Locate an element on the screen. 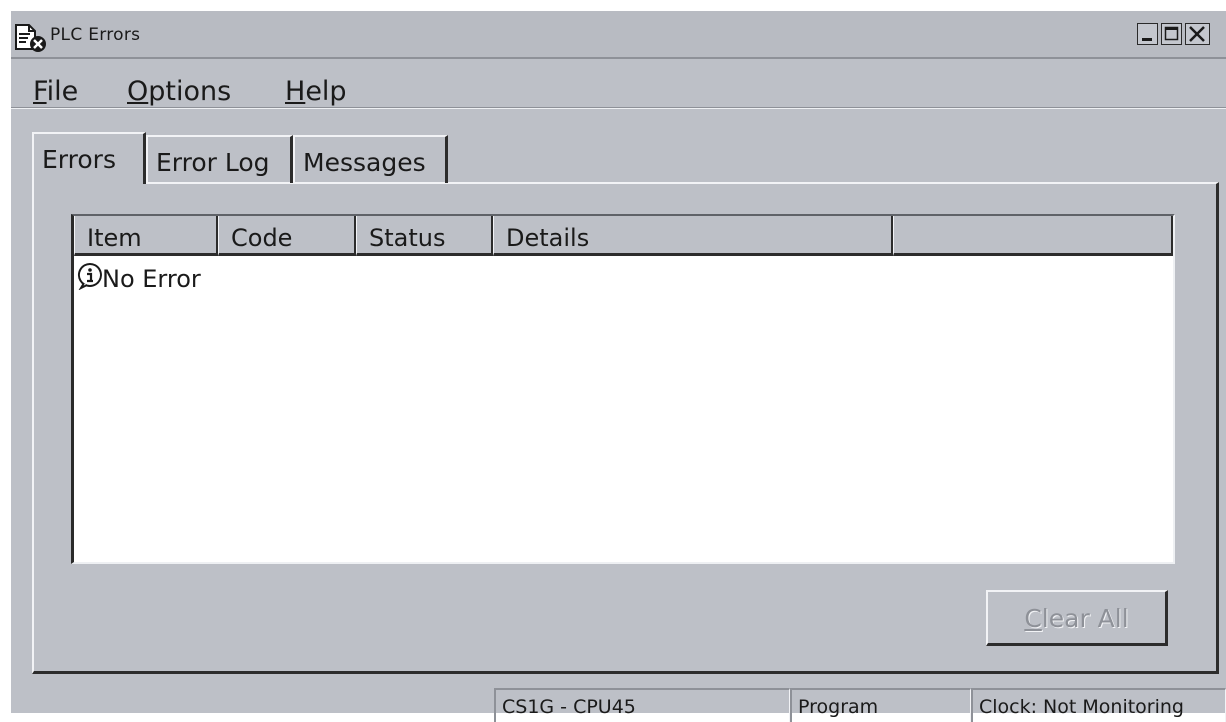 This screenshot has width=1226, height=722. menu-file: File is located at coordinates (55, 91).